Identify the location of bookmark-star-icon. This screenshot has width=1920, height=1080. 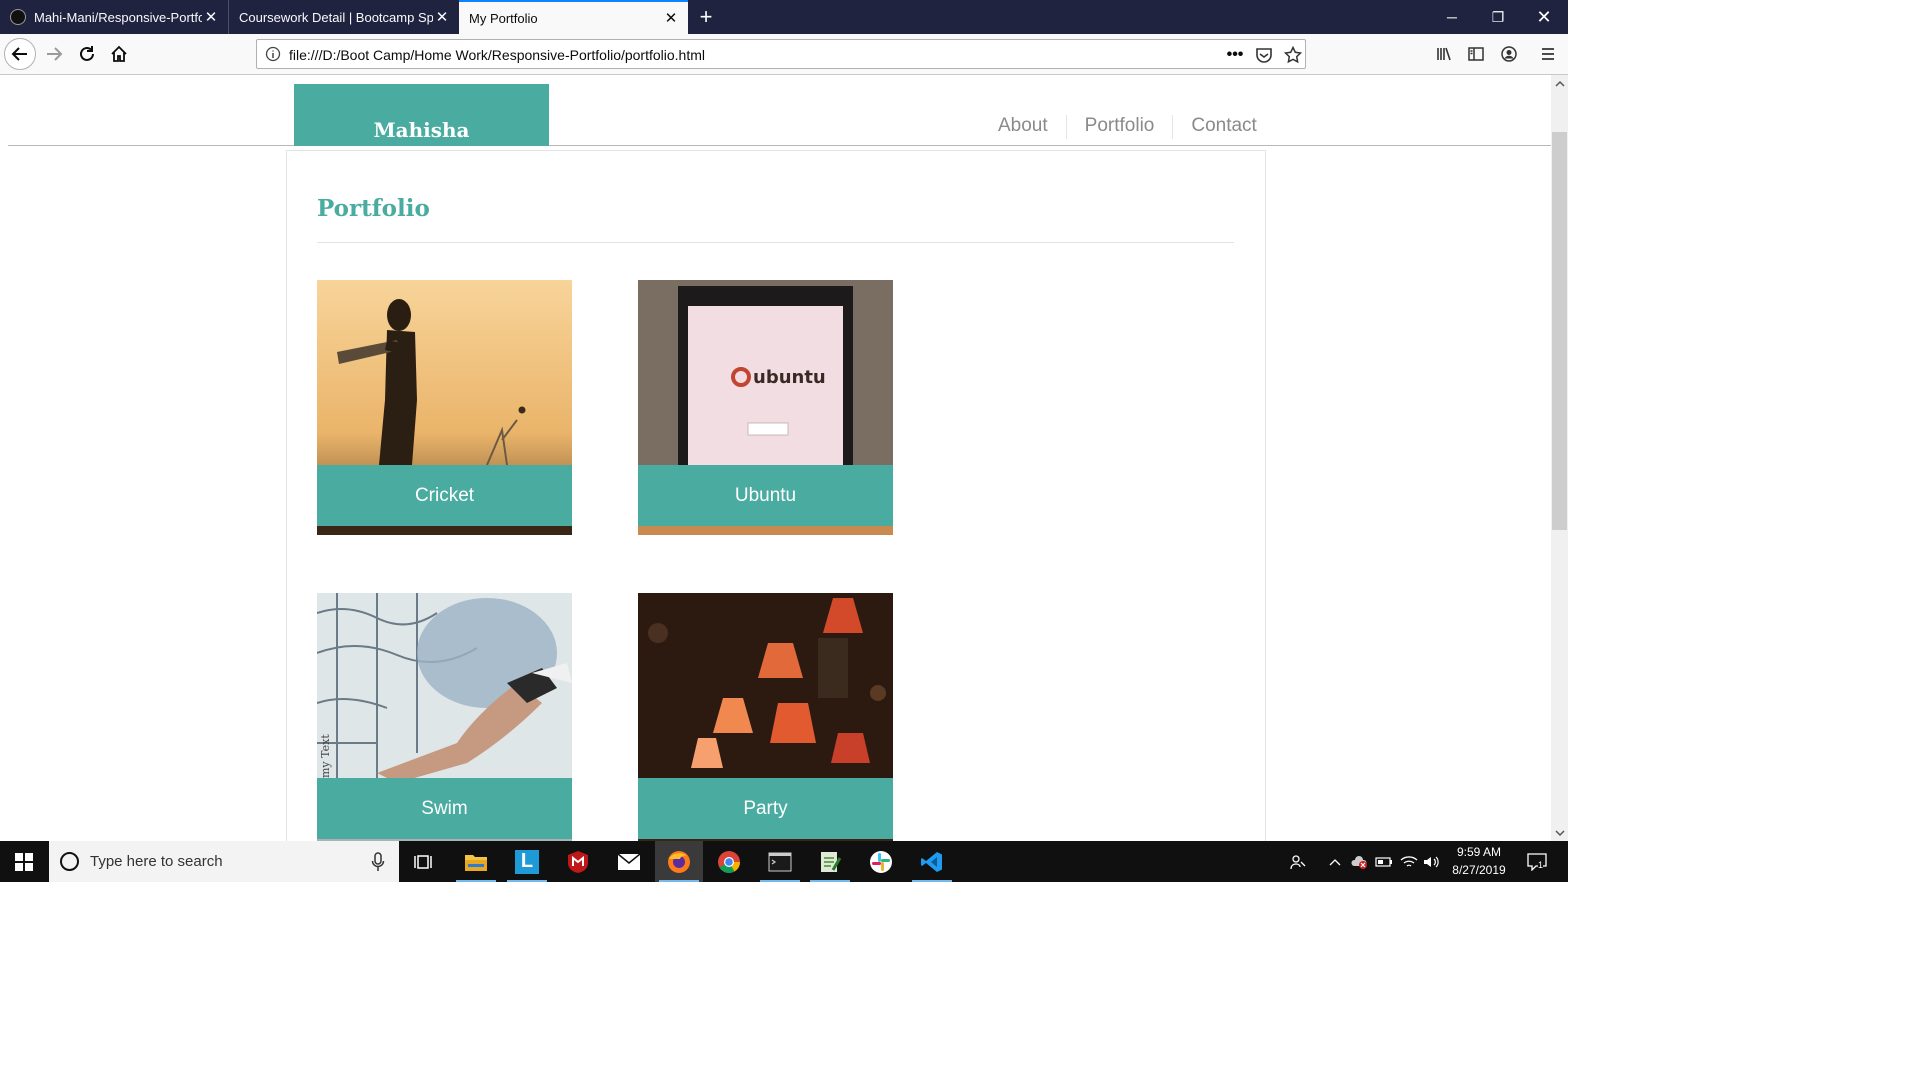
(1293, 55).